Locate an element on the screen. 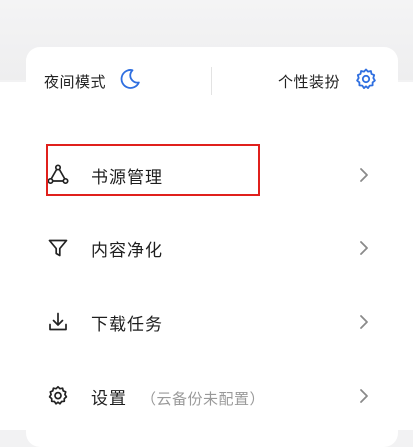 Image resolution: width=413 pixels, height=447 pixels. theme-label: 个性装扮 is located at coordinates (308, 81).